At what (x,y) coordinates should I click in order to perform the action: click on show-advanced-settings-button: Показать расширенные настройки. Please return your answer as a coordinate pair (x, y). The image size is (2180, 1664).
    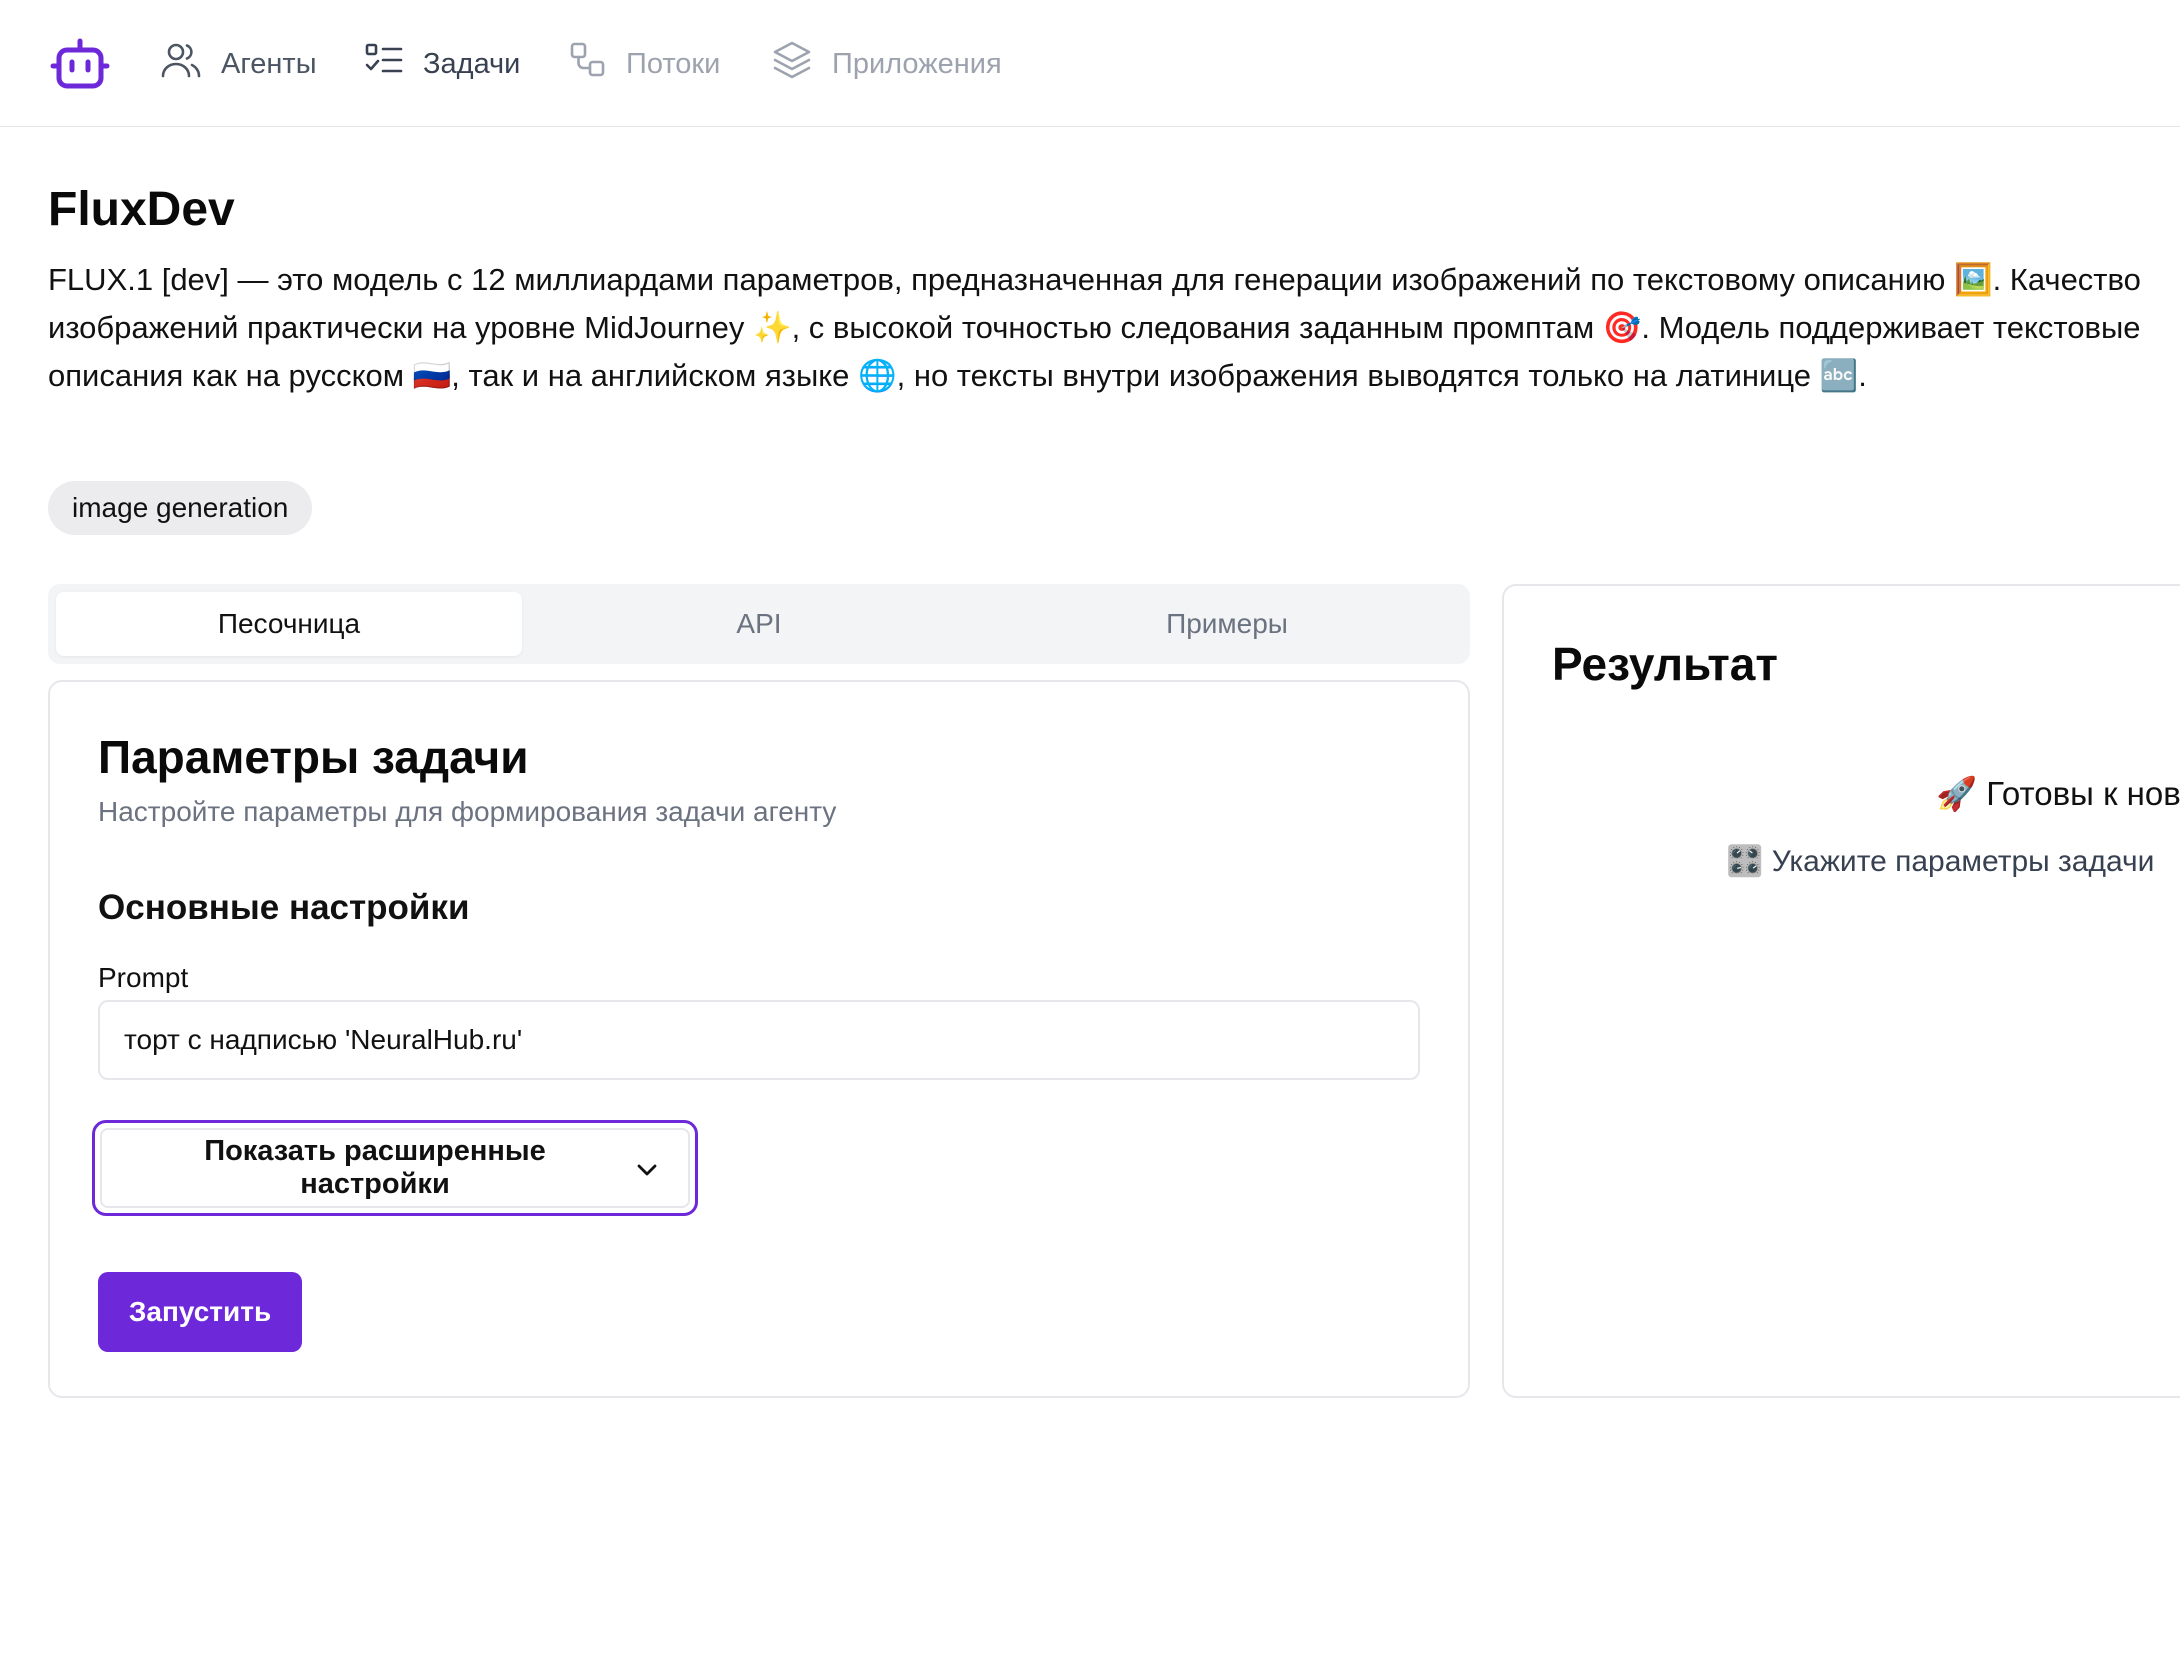
    Looking at the image, I should click on (395, 1168).